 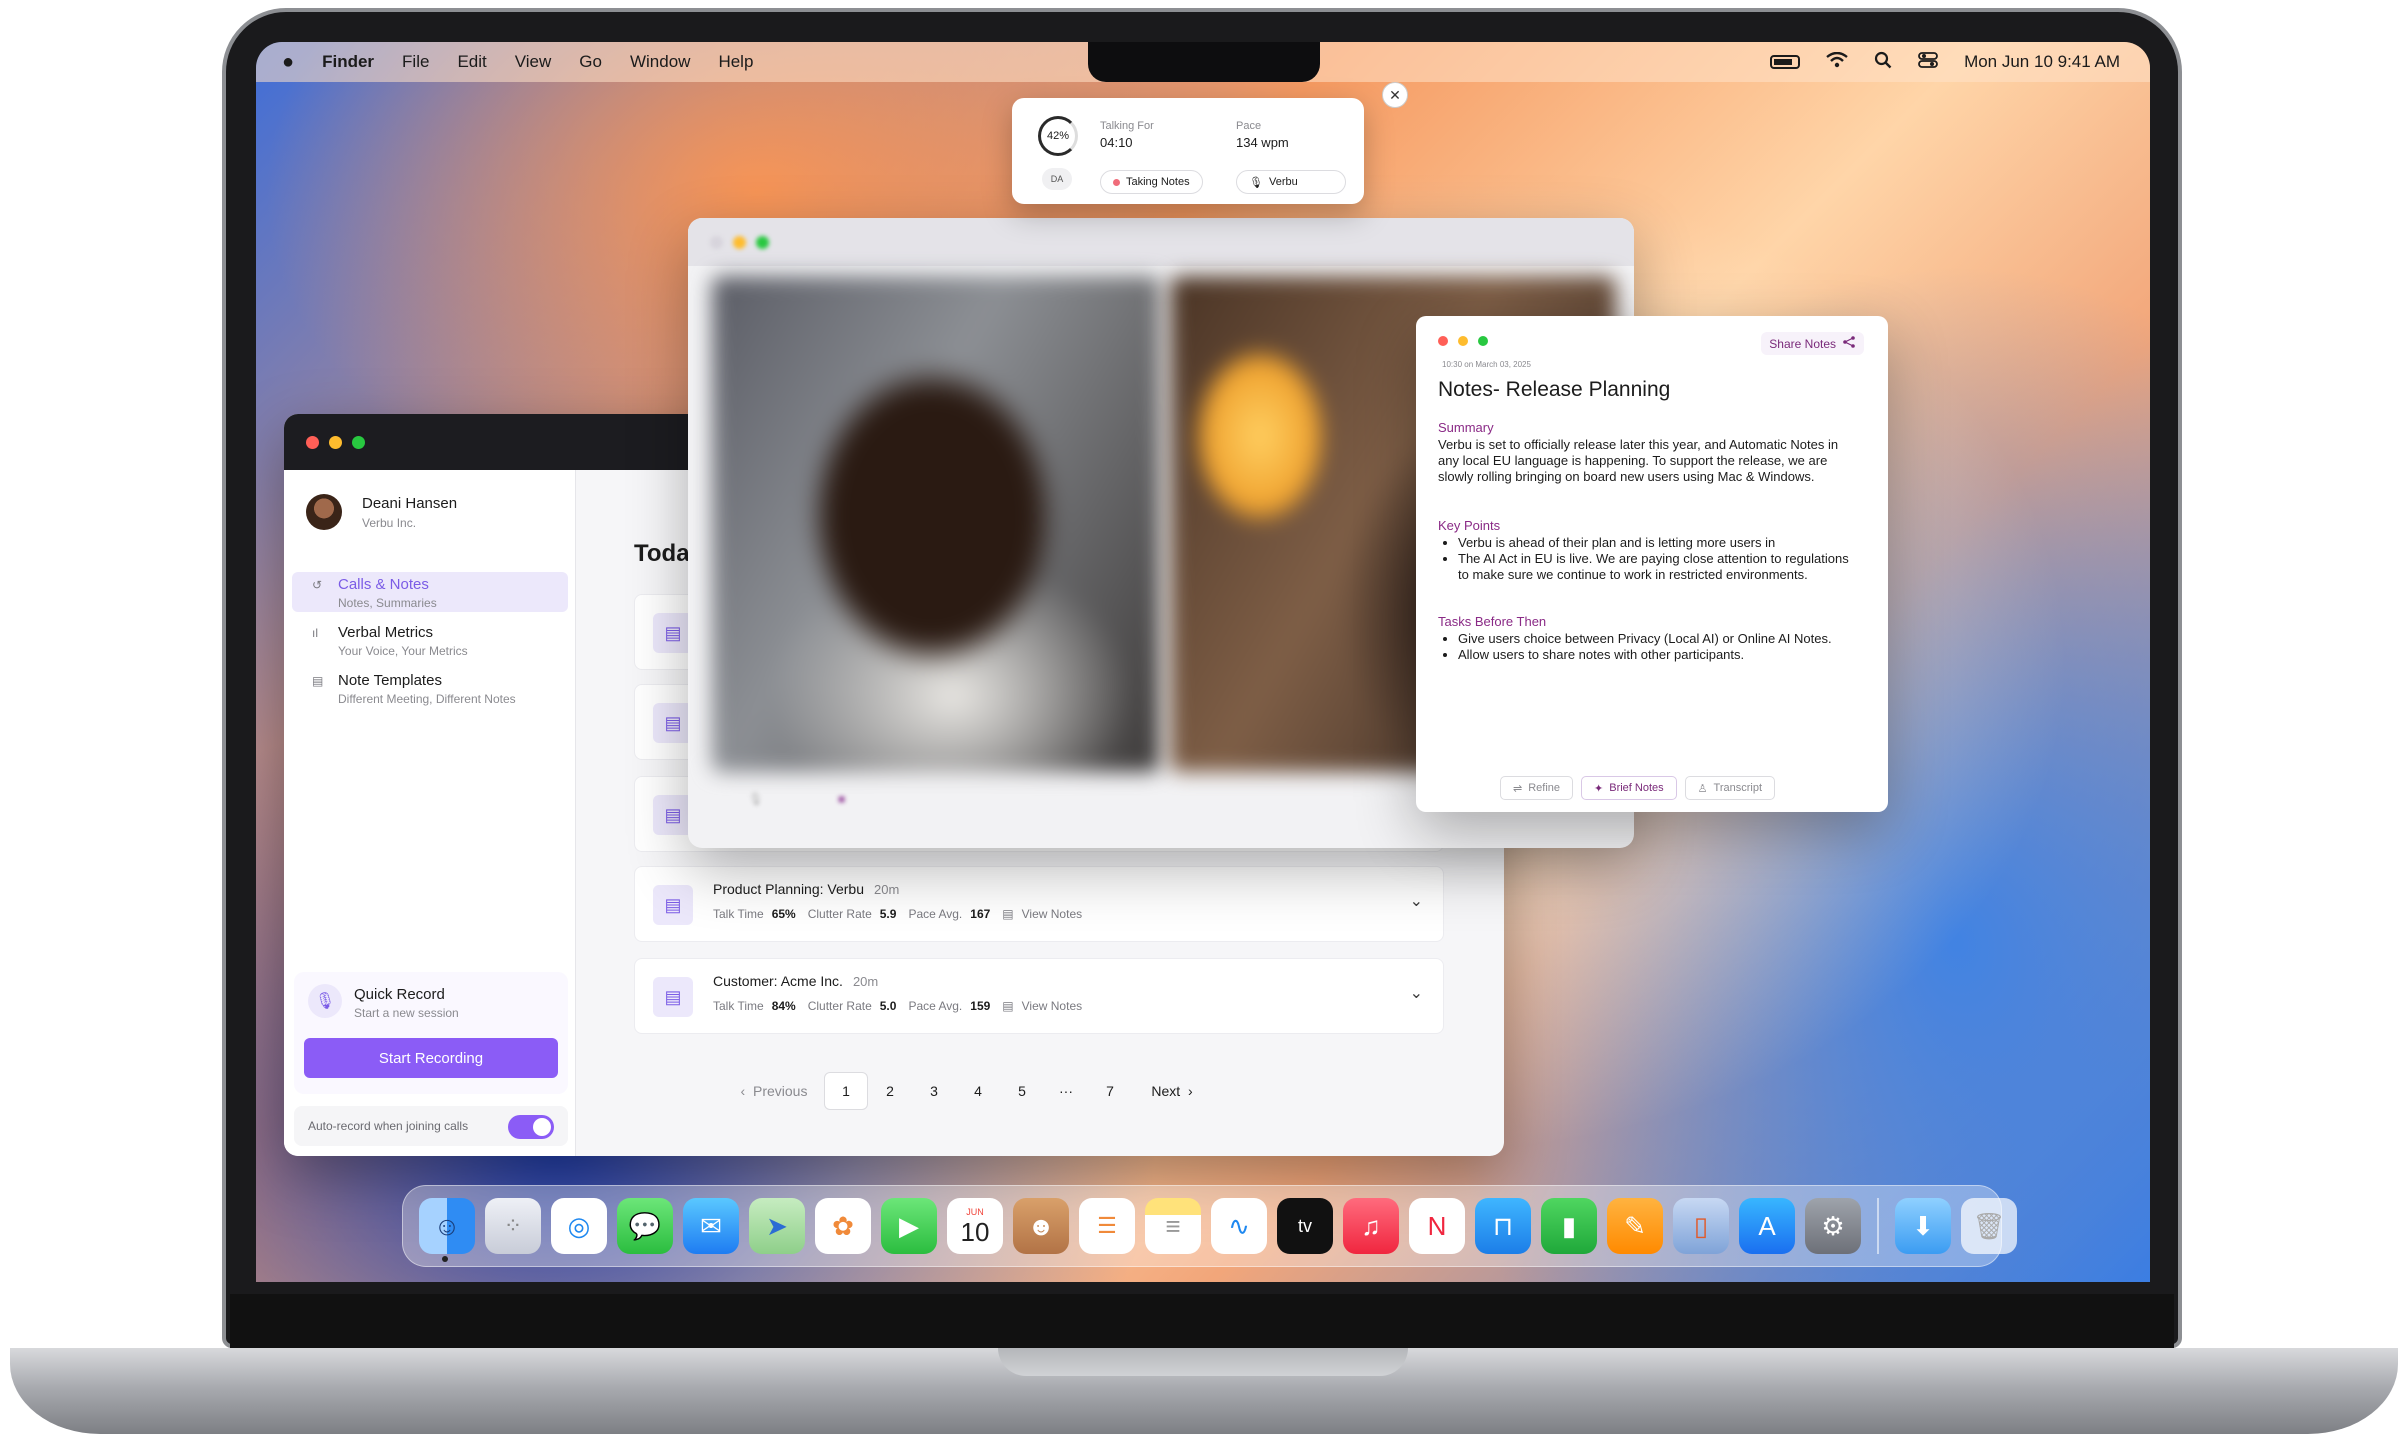 What do you see at coordinates (430, 592) in the screenshot?
I see `sidebar-item-calls-notes: ↺ Calls & Notes Notes, Summaries` at bounding box center [430, 592].